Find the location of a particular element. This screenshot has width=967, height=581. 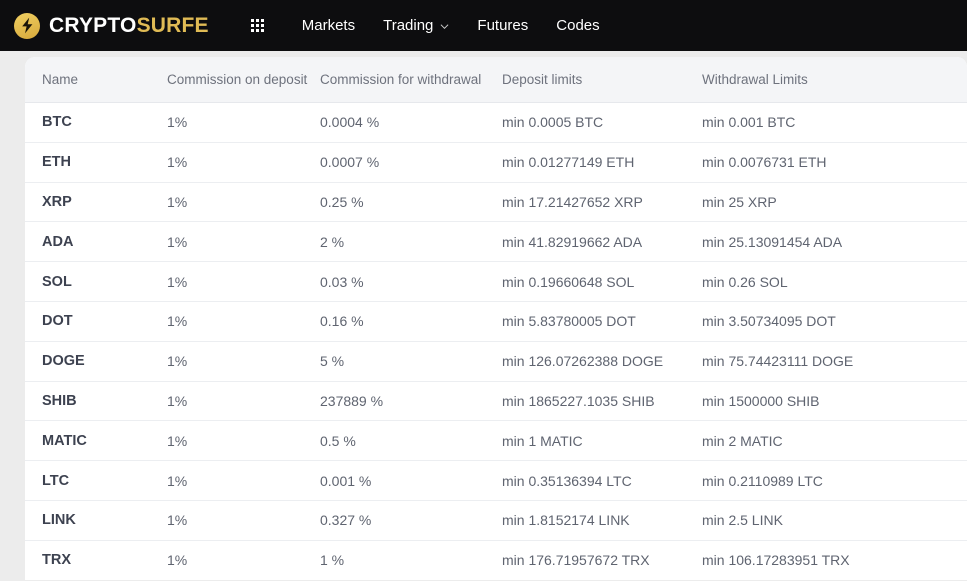

column-header-withdrawal-limits: Withdrawal Limits is located at coordinates (755, 79).